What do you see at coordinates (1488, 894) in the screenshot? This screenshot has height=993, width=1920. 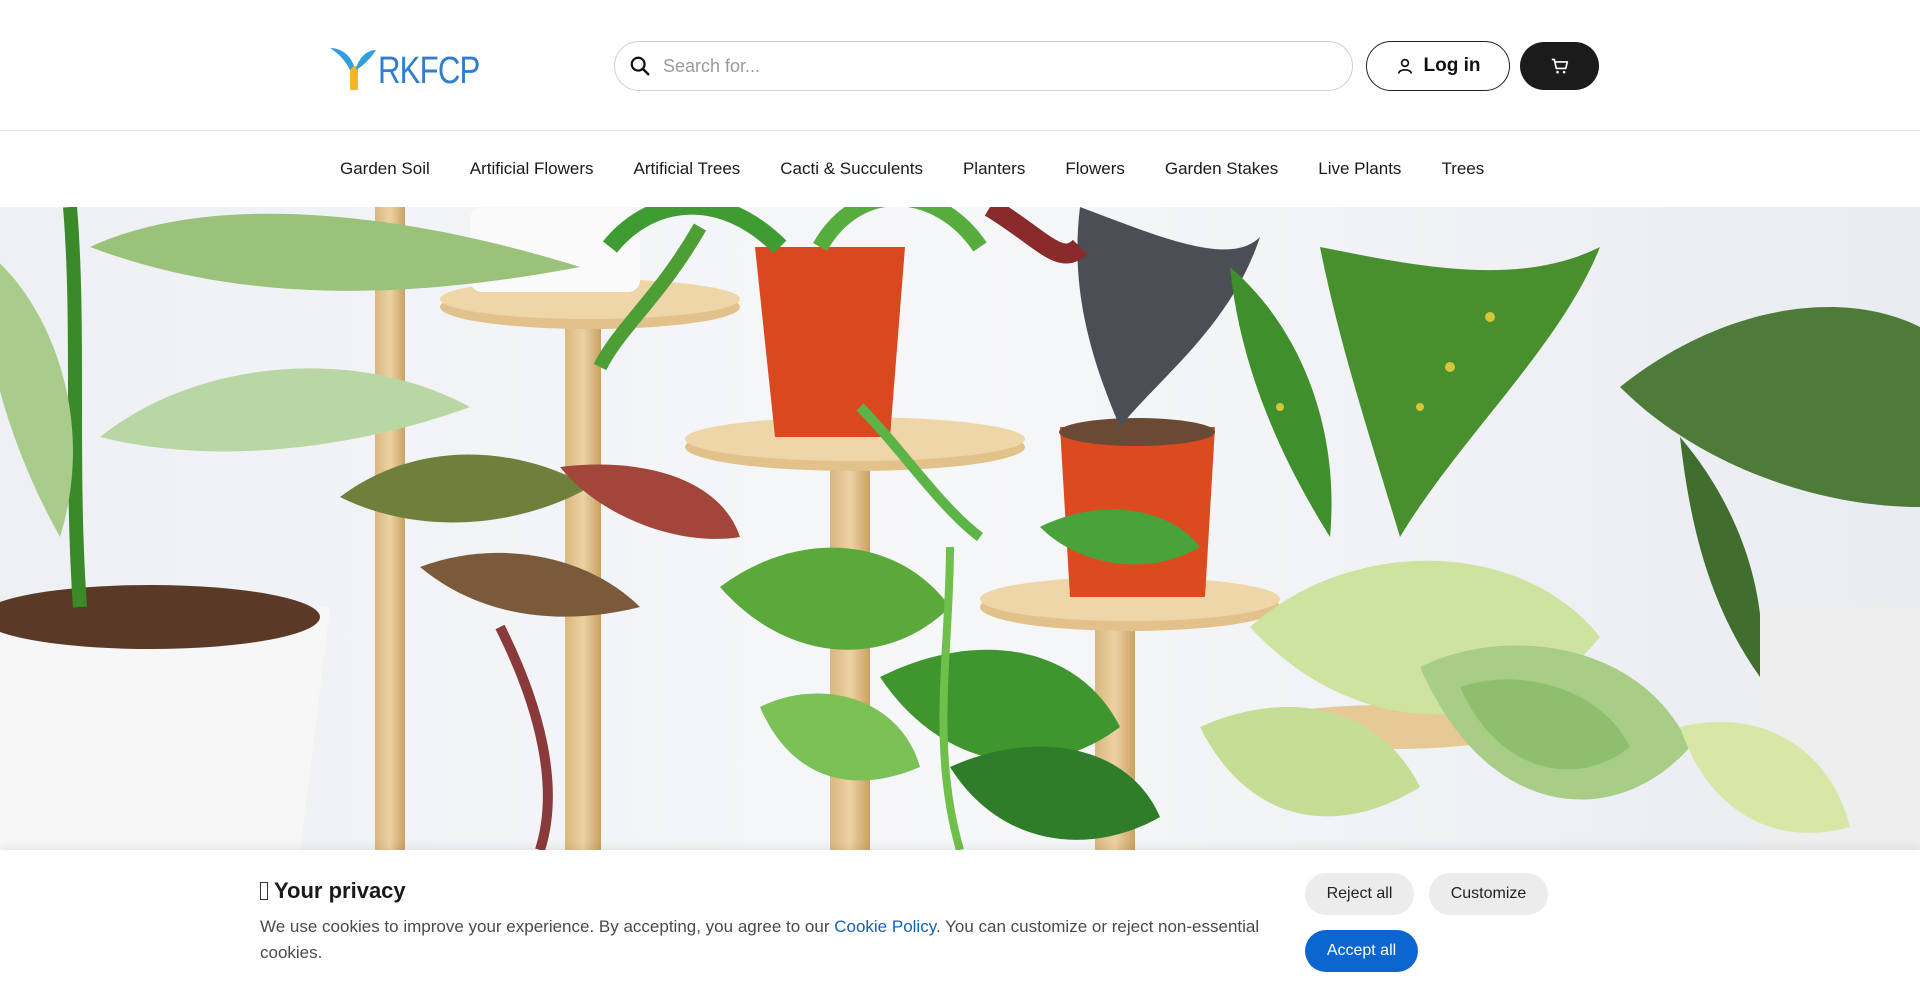 I see `customize-button: Customize` at bounding box center [1488, 894].